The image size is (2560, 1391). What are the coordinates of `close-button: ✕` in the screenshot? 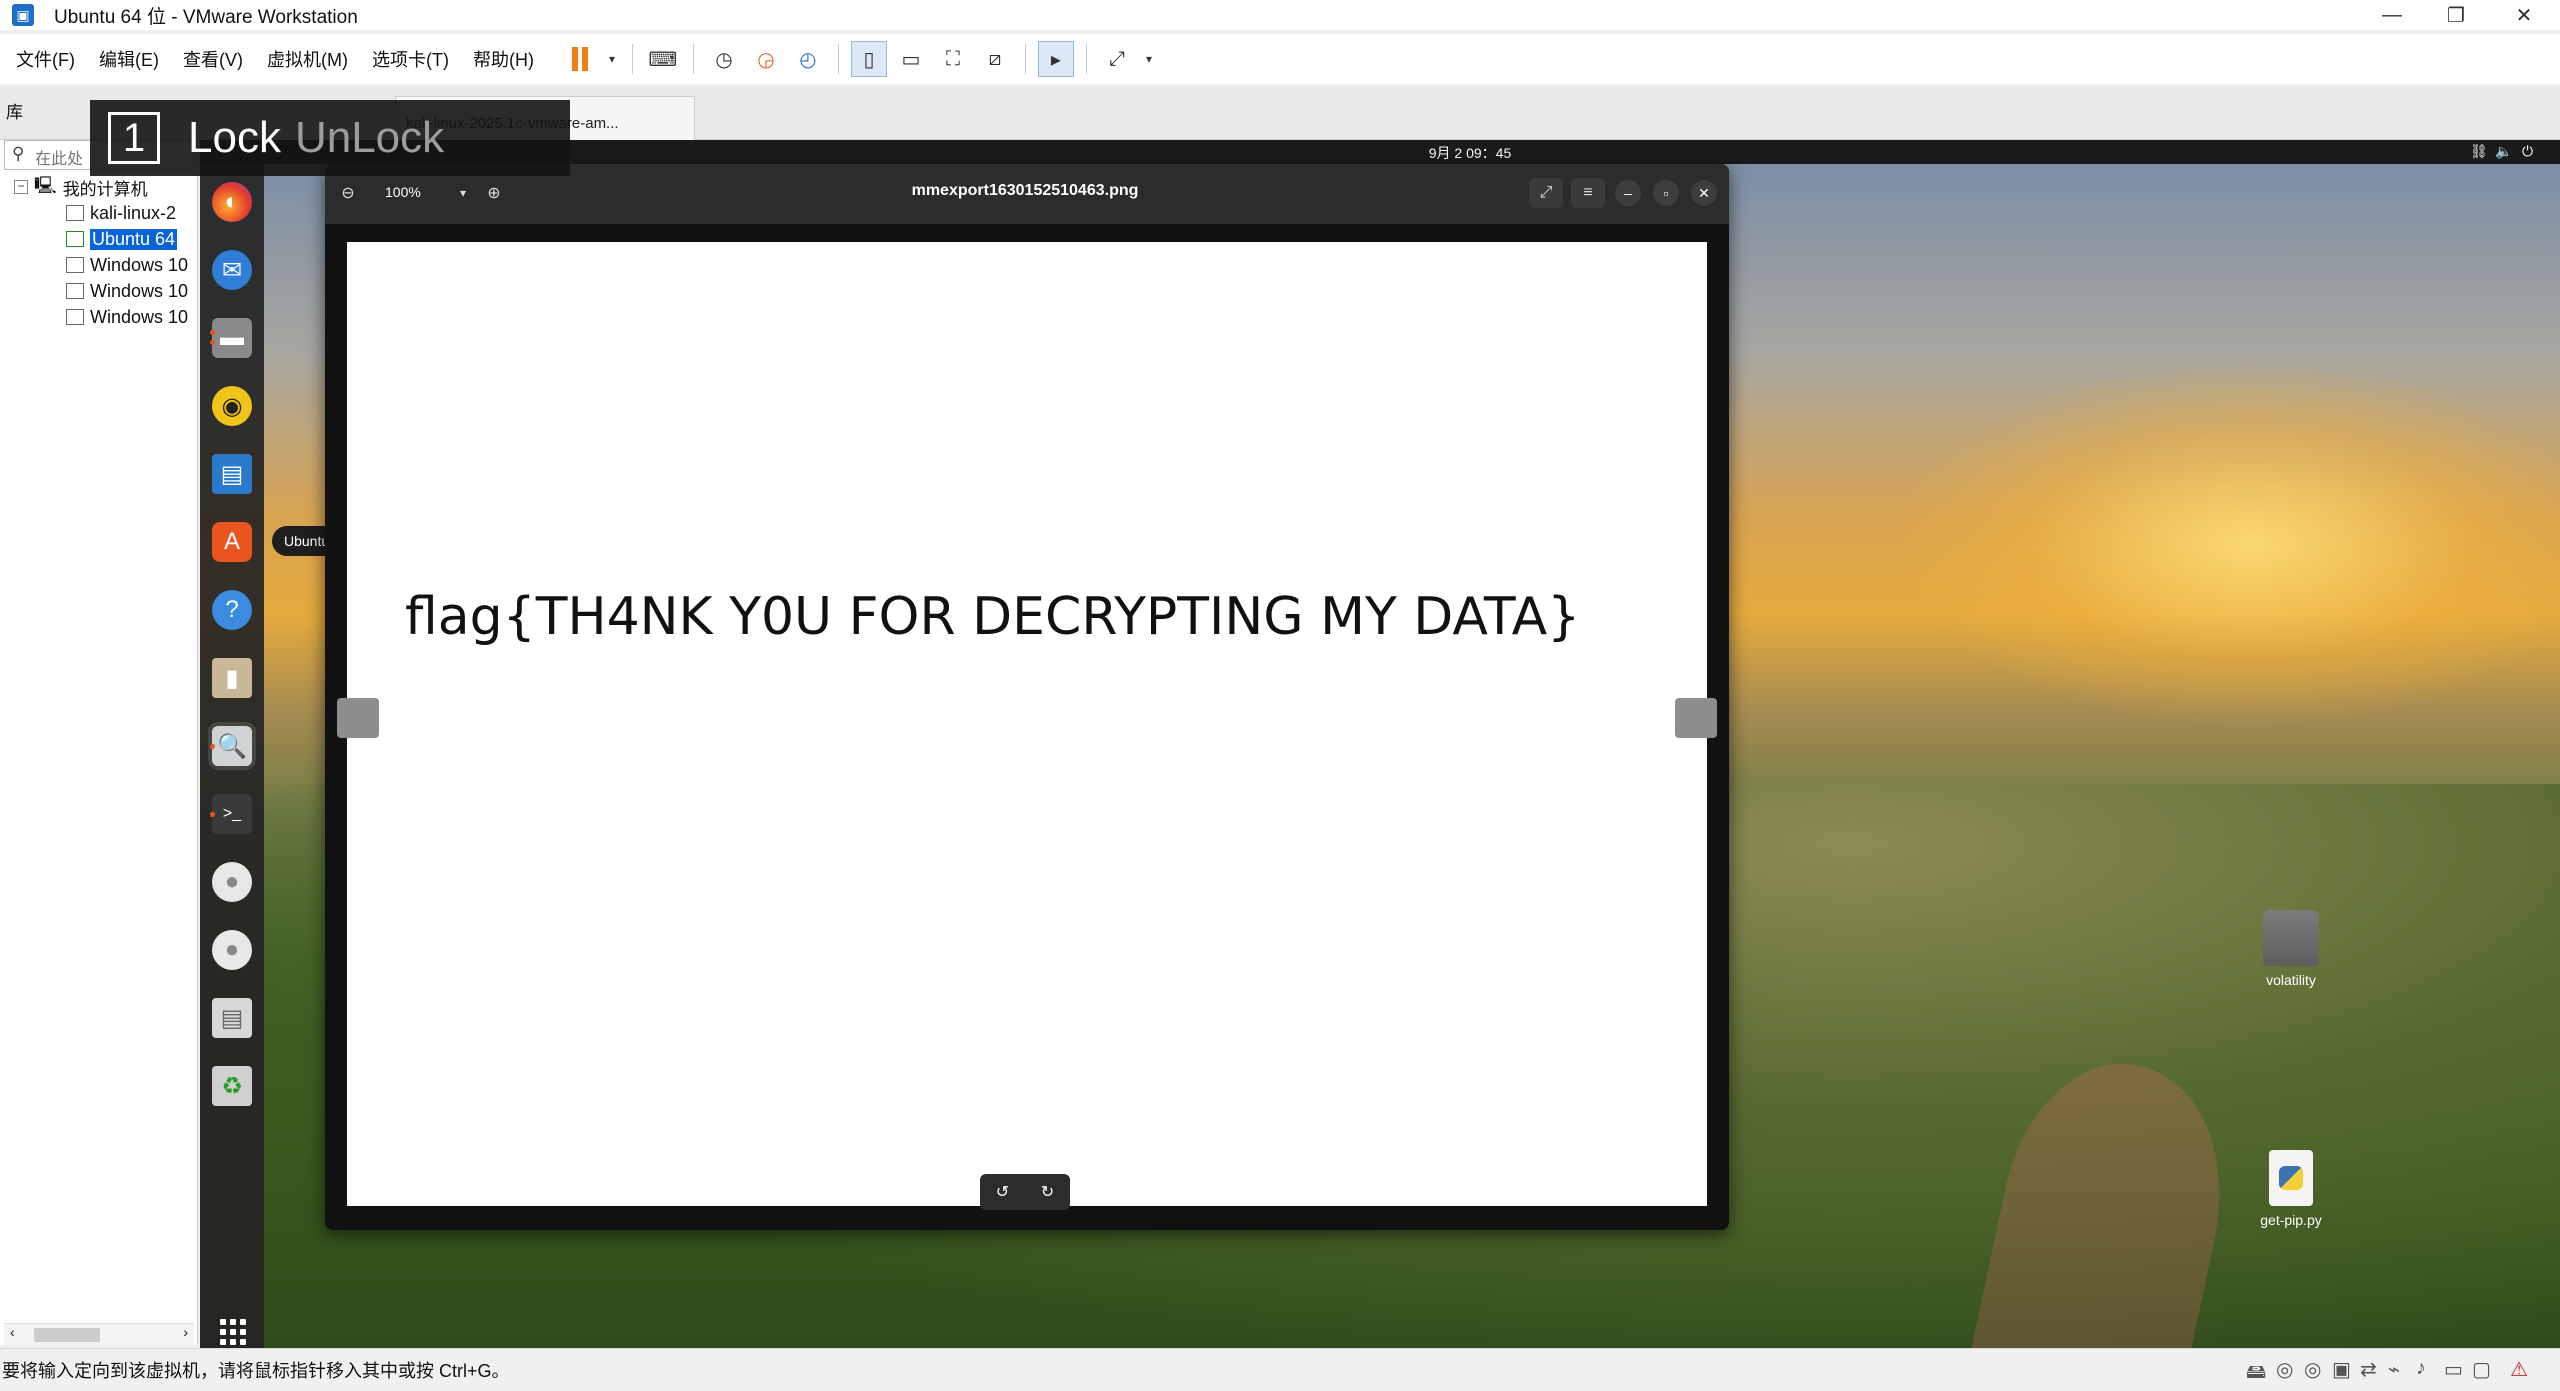 It's located at (2524, 15).